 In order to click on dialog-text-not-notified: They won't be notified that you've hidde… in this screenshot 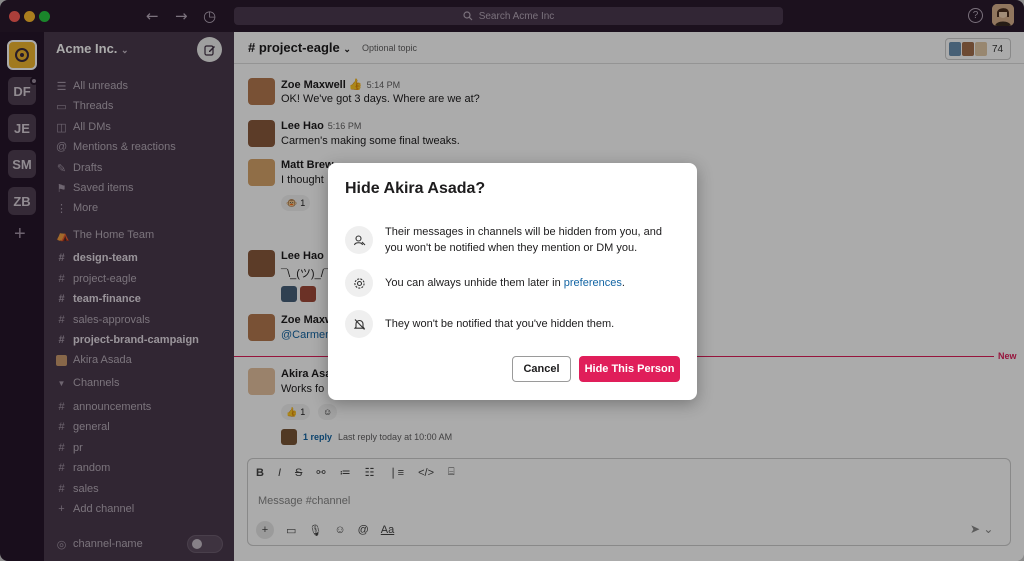, I will do `click(500, 324)`.